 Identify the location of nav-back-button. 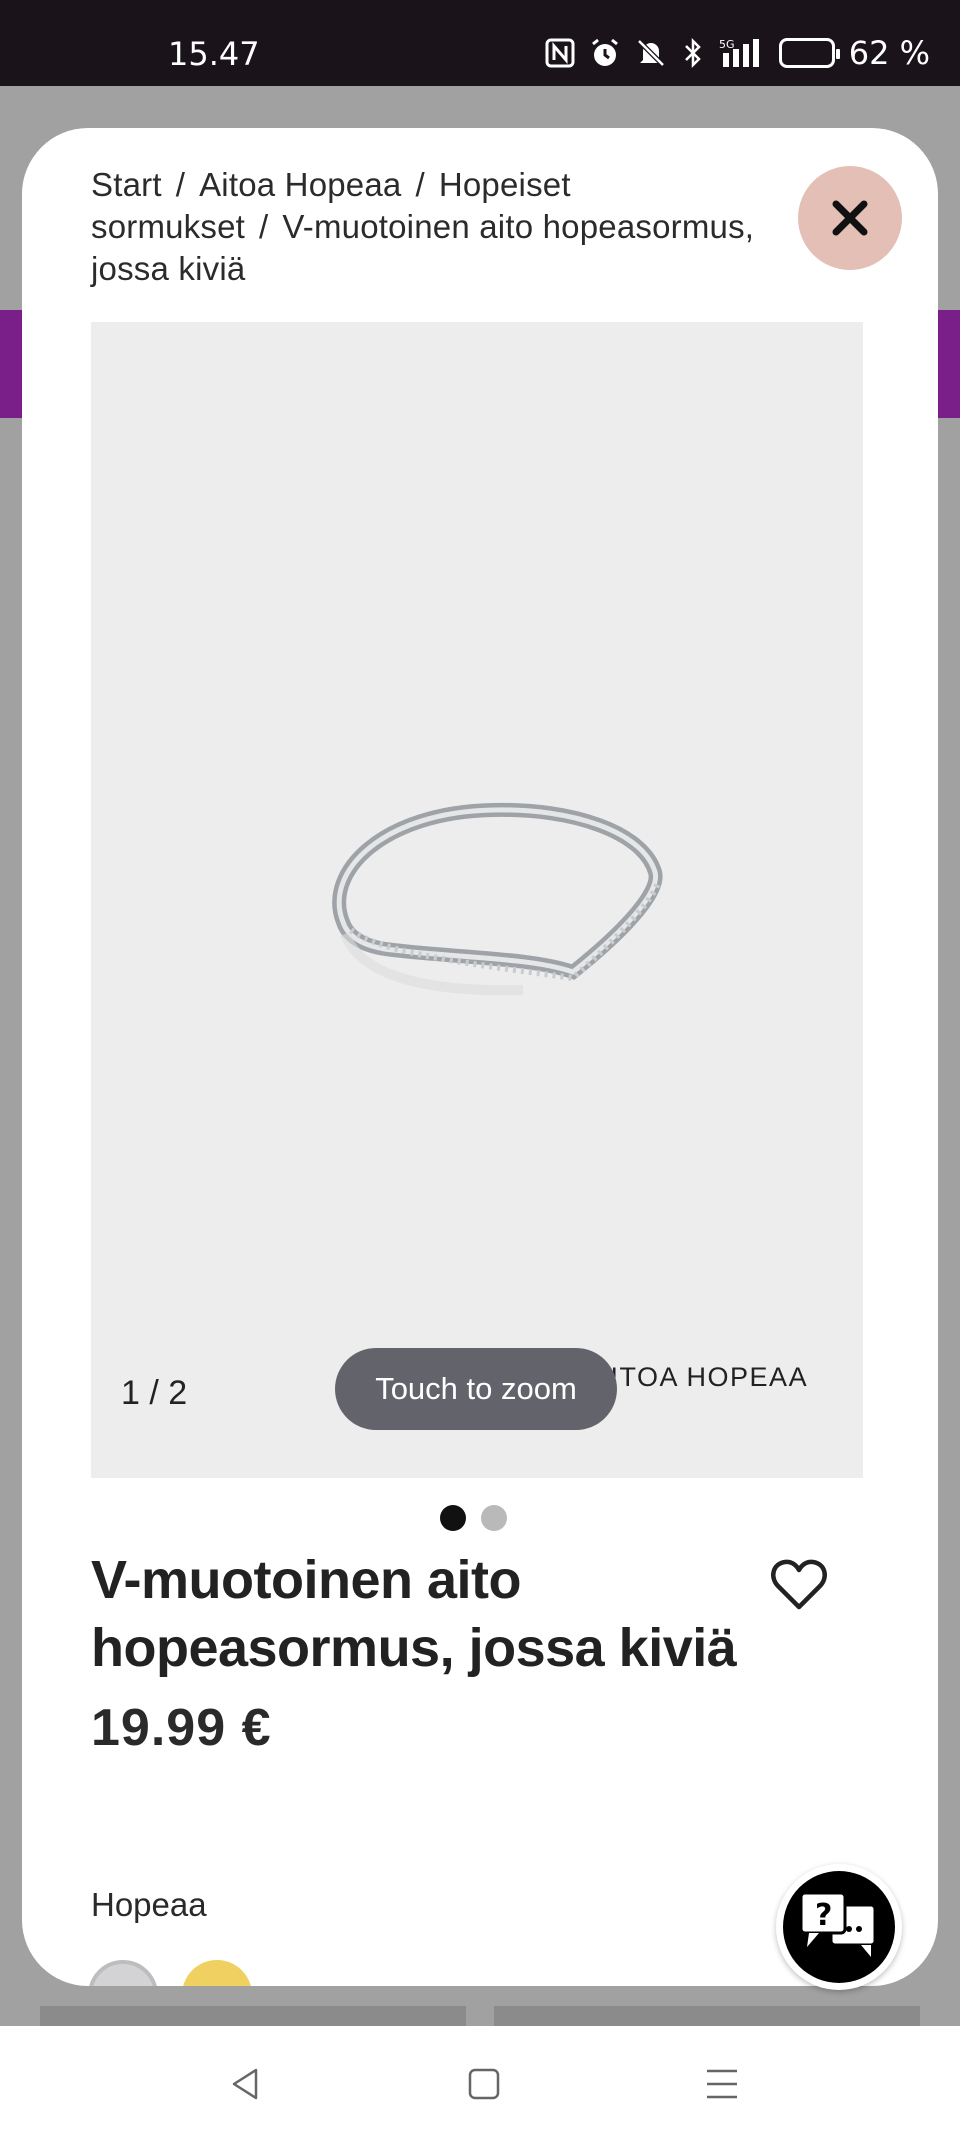
(246, 2084).